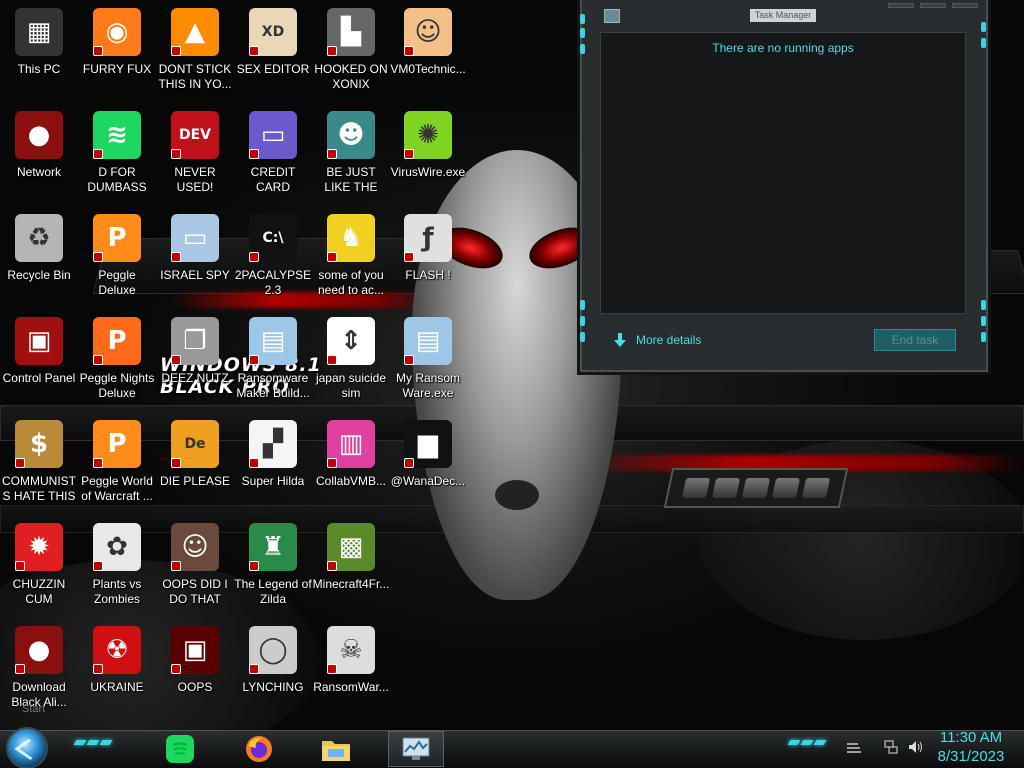  Describe the element at coordinates (428, 238) in the screenshot. I see `flash-player-icon: ƒ` at that location.